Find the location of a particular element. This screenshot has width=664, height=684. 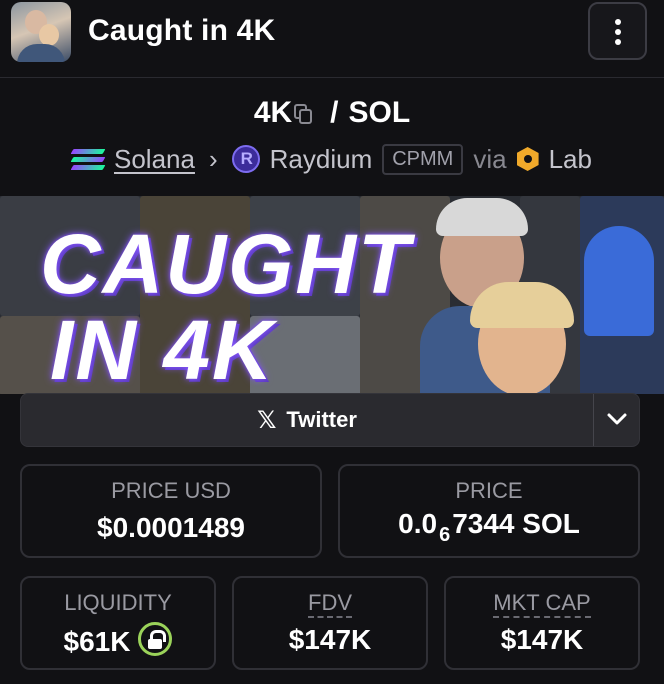

pool-type-badge: CPMM is located at coordinates (423, 159).